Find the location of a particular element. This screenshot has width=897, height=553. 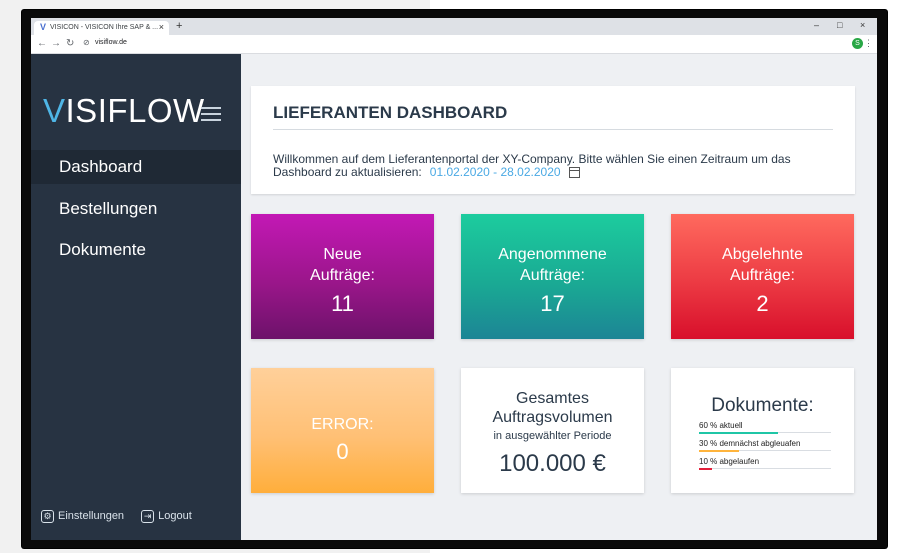

page-title: LIEFERANTEN DASHBOARD is located at coordinates (390, 112).